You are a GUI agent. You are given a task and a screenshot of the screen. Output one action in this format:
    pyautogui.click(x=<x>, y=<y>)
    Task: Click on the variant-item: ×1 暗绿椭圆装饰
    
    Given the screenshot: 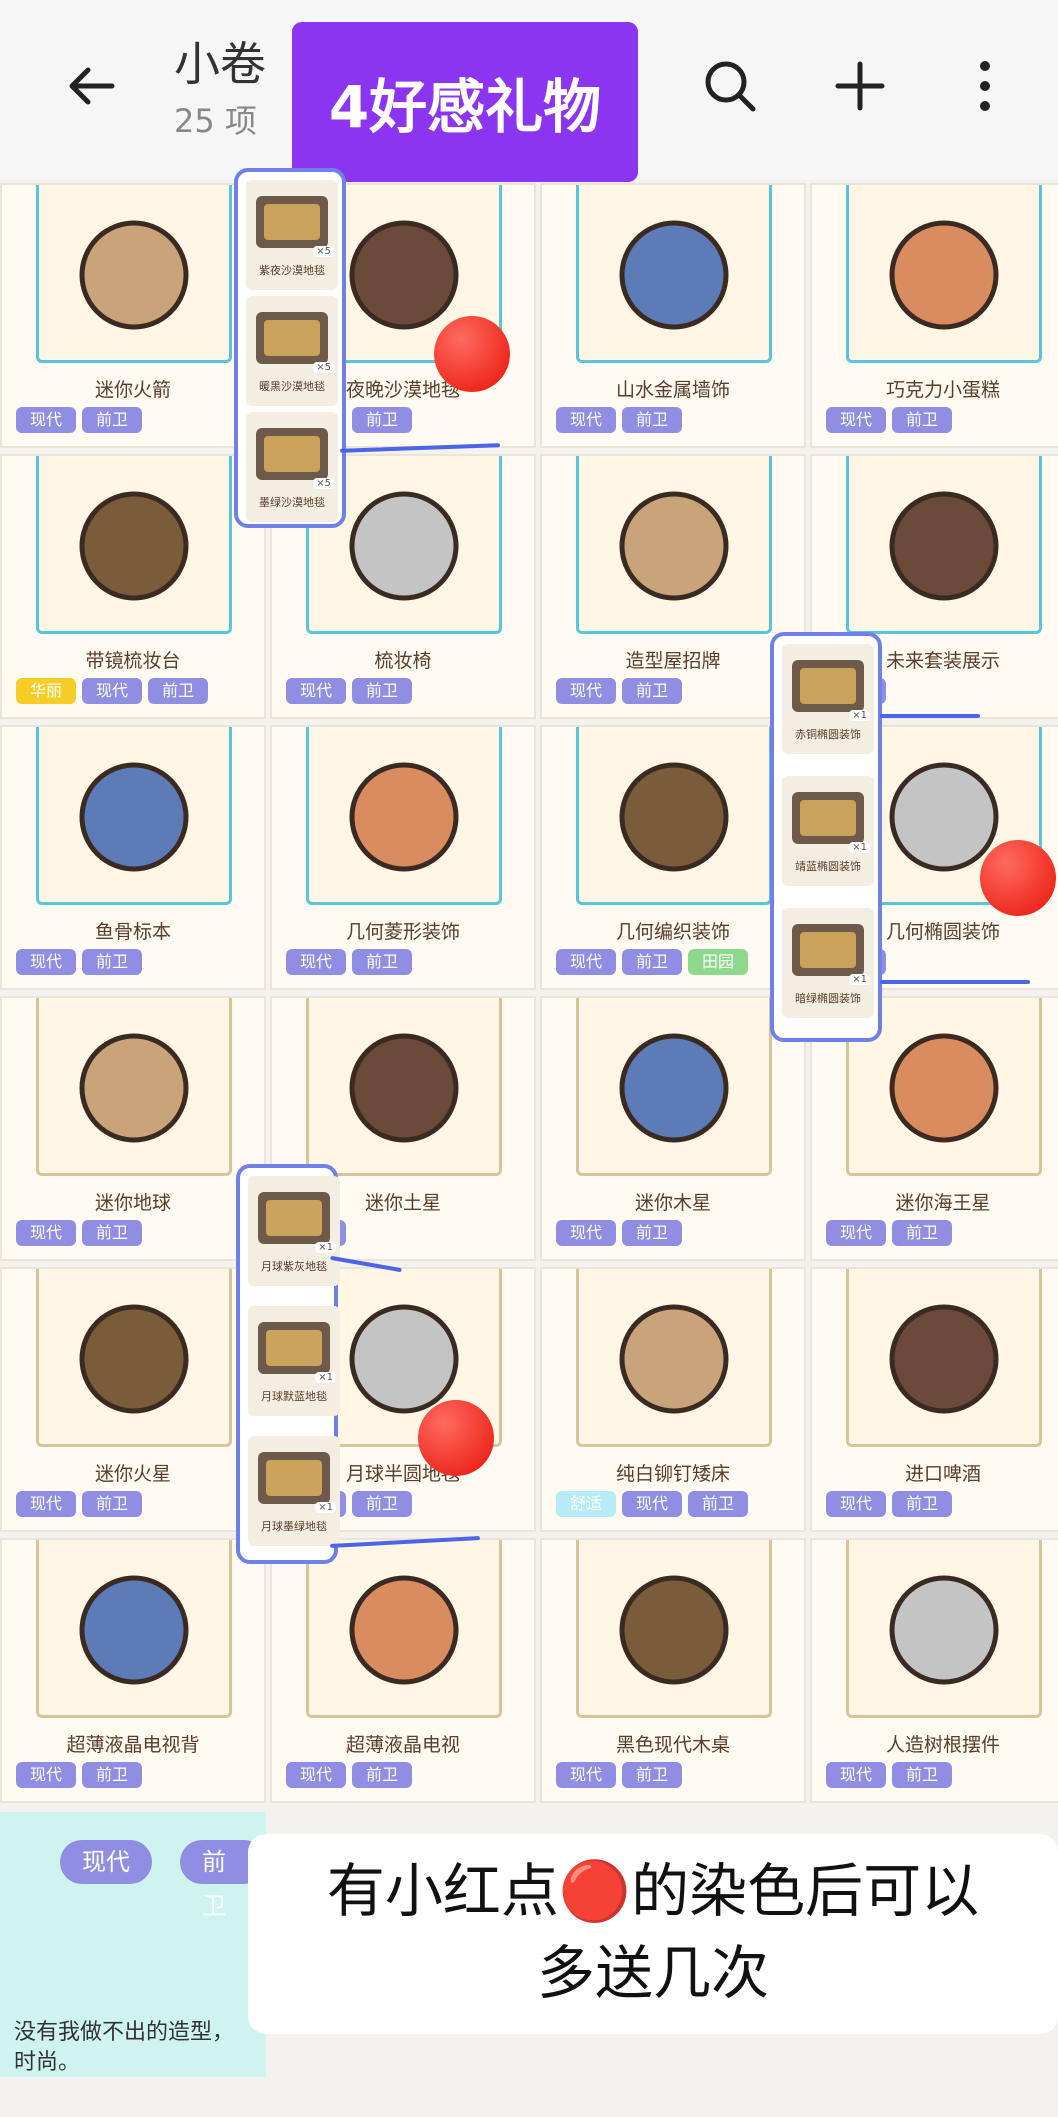 What is the action you would take?
    pyautogui.click(x=828, y=963)
    